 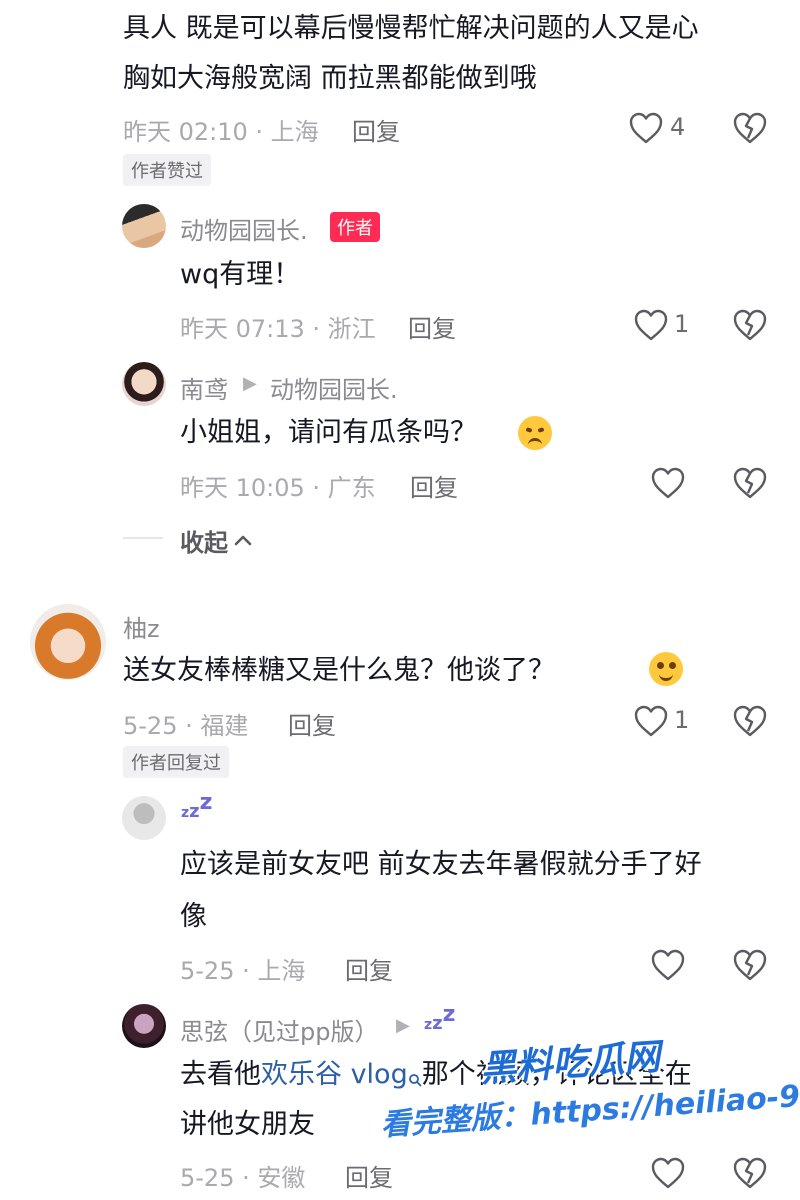 I want to click on reply-meta: 昨天 10:05 · 广东, so click(x=278, y=488).